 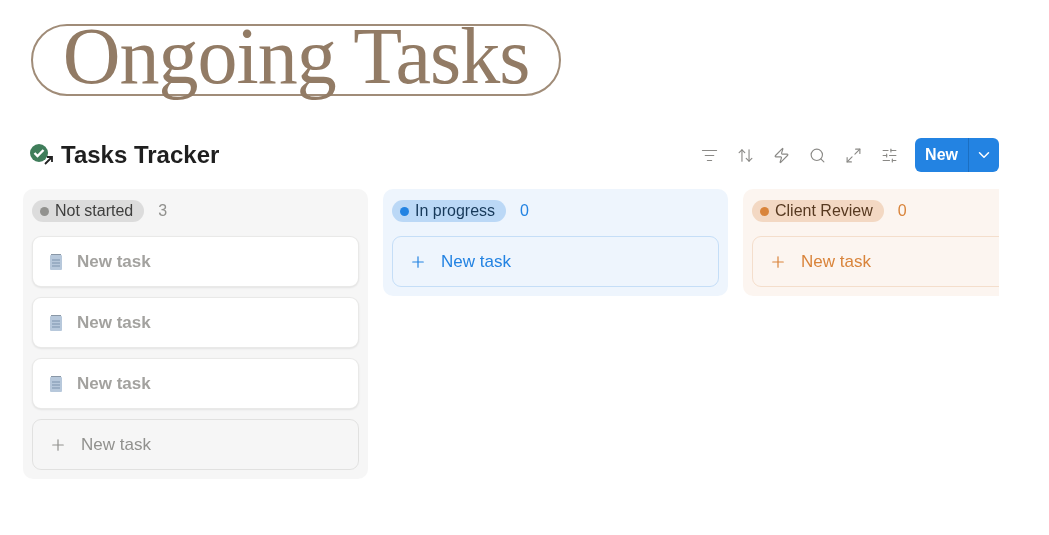 I want to click on card-count: 3, so click(x=163, y=211).